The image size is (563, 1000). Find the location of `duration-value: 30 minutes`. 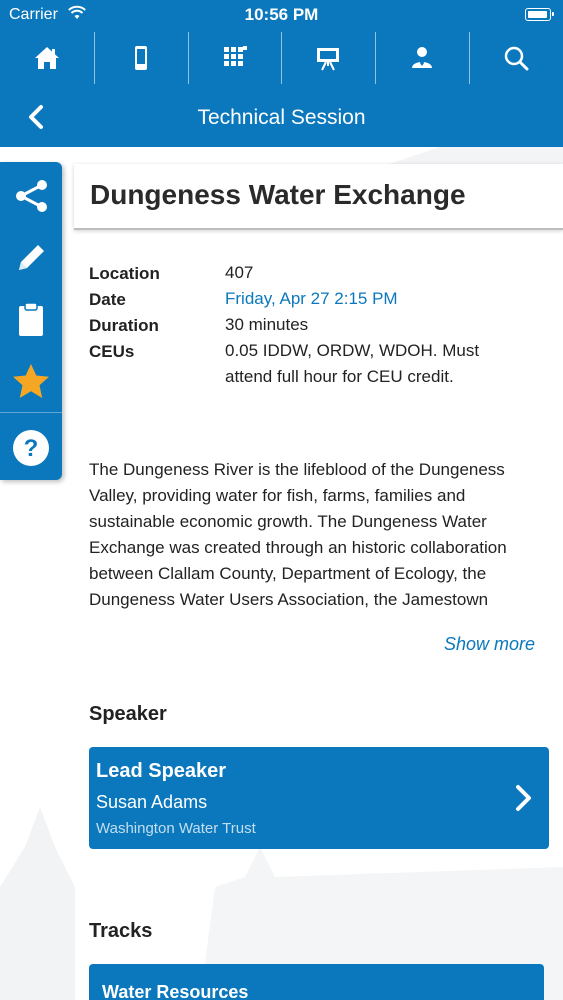

duration-value: 30 minutes is located at coordinates (267, 324).